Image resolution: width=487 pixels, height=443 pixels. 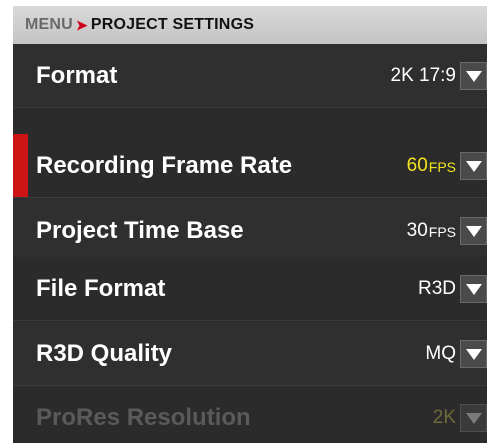 I want to click on recording-frame-rate-dropdown-button, so click(x=473, y=165).